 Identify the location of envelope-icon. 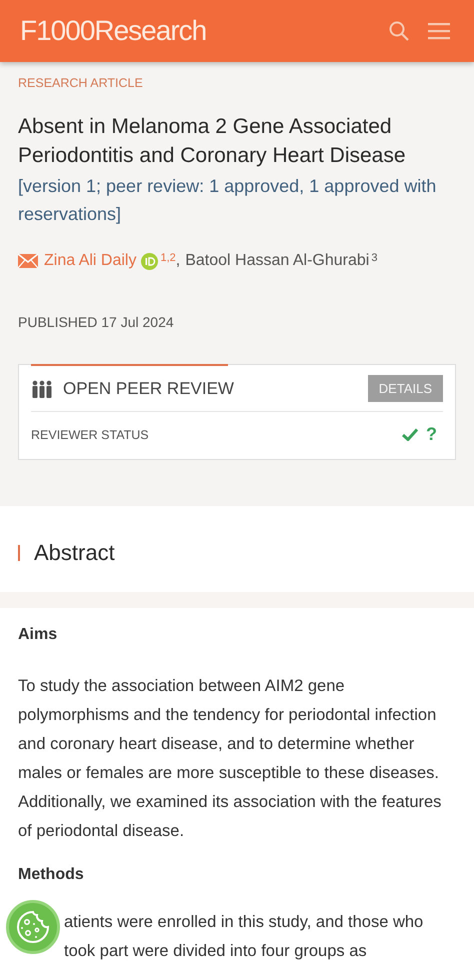
(28, 261).